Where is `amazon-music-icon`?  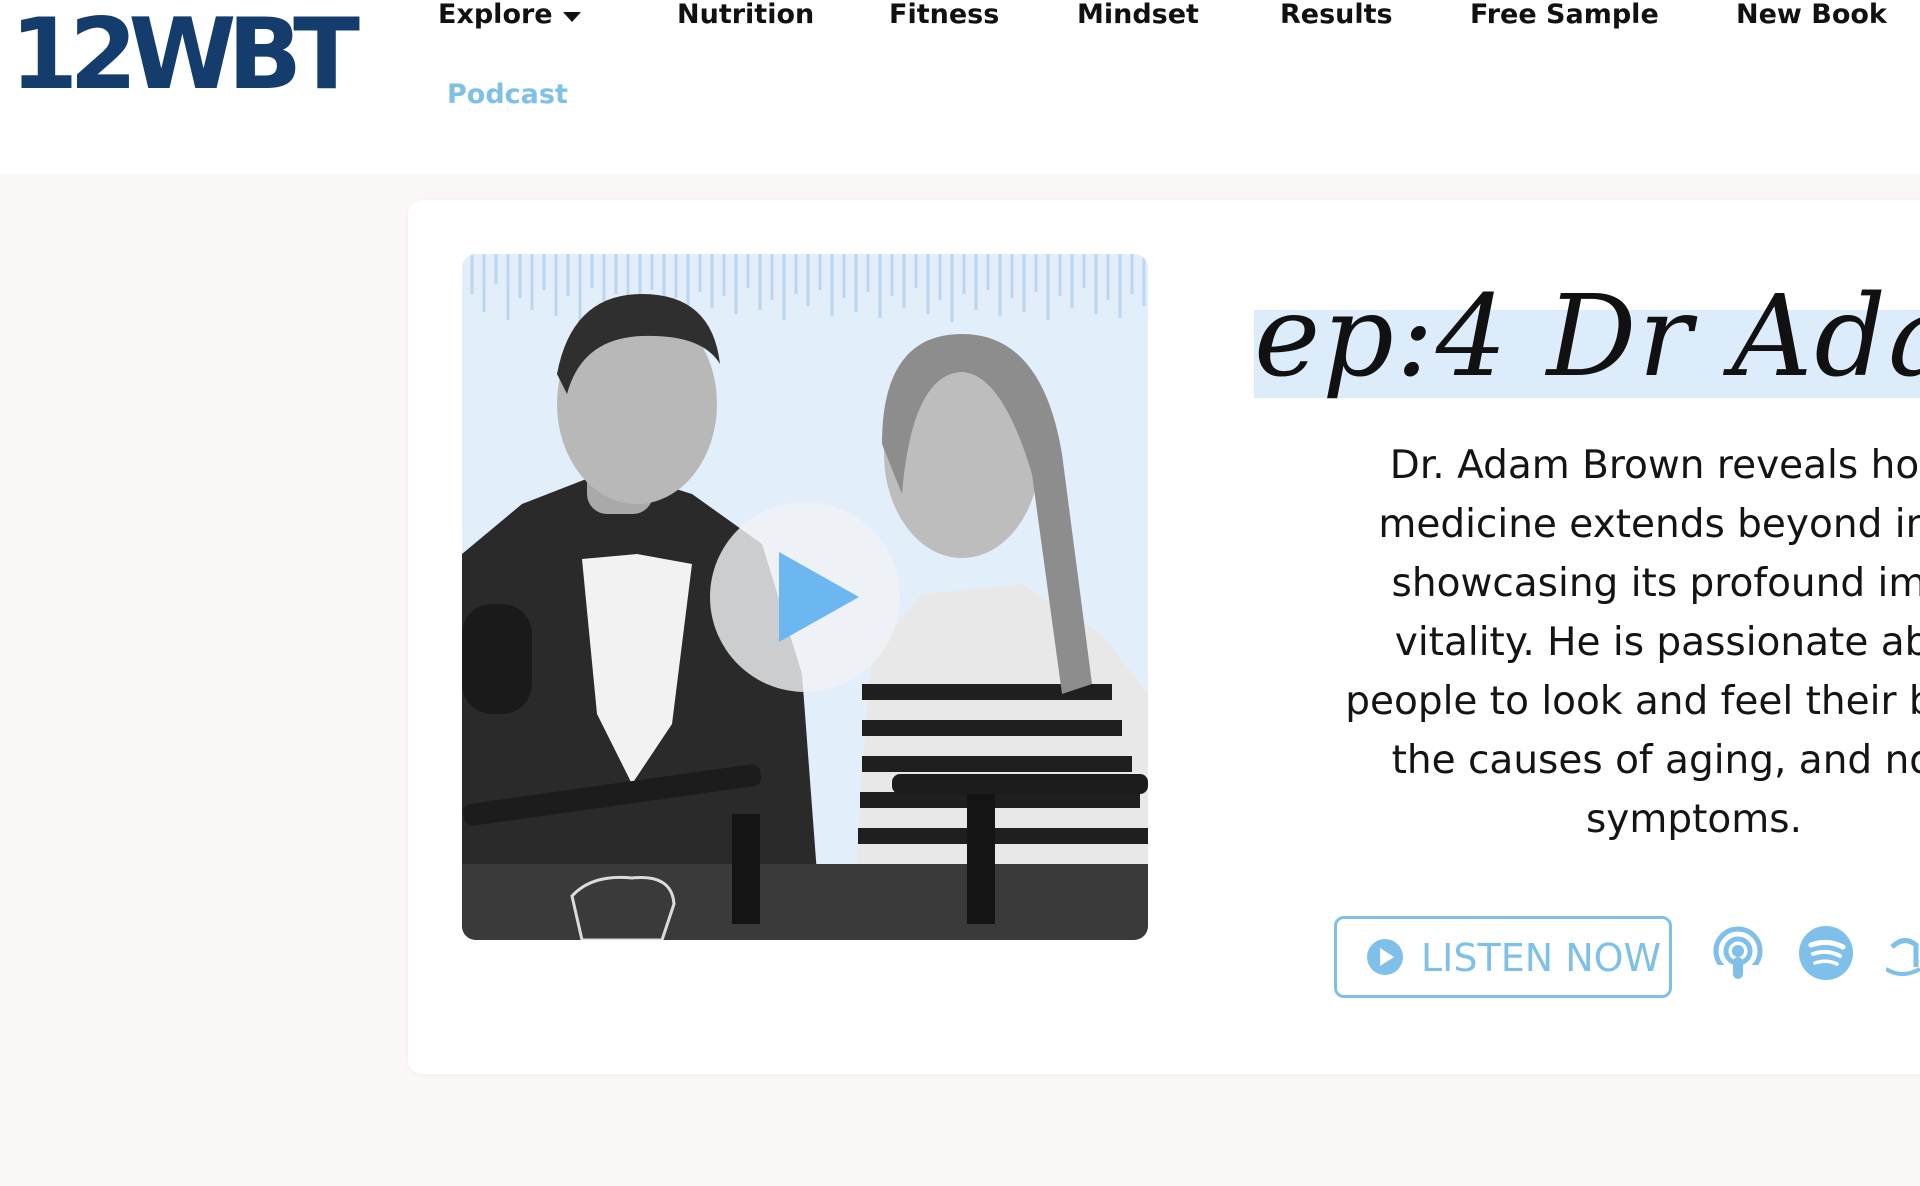 amazon-music-icon is located at coordinates (1903, 953).